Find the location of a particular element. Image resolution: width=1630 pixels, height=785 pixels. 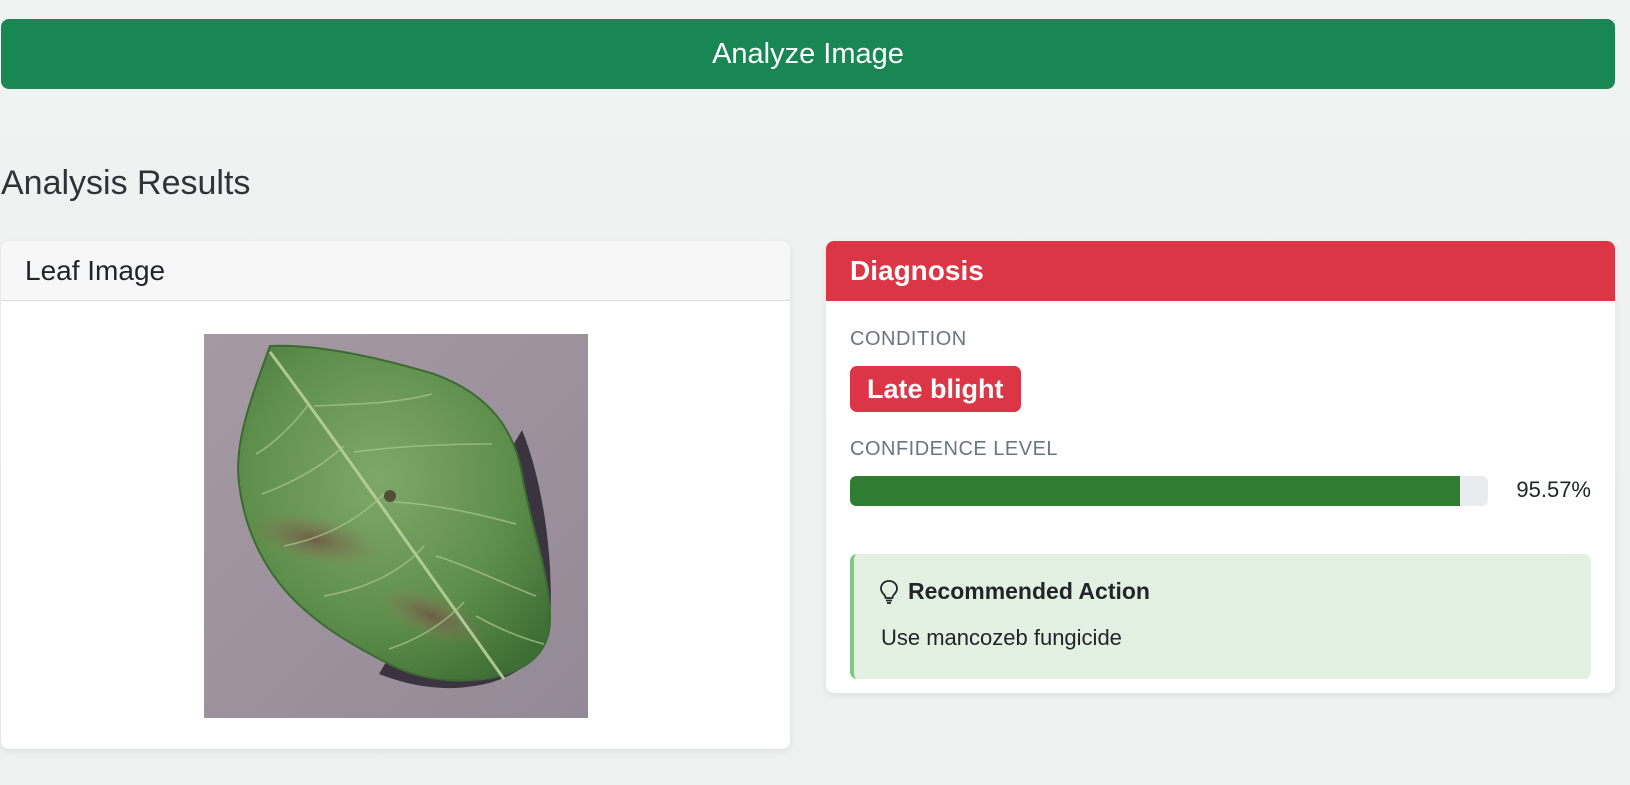

confidence-progress-fill is located at coordinates (1155, 491).